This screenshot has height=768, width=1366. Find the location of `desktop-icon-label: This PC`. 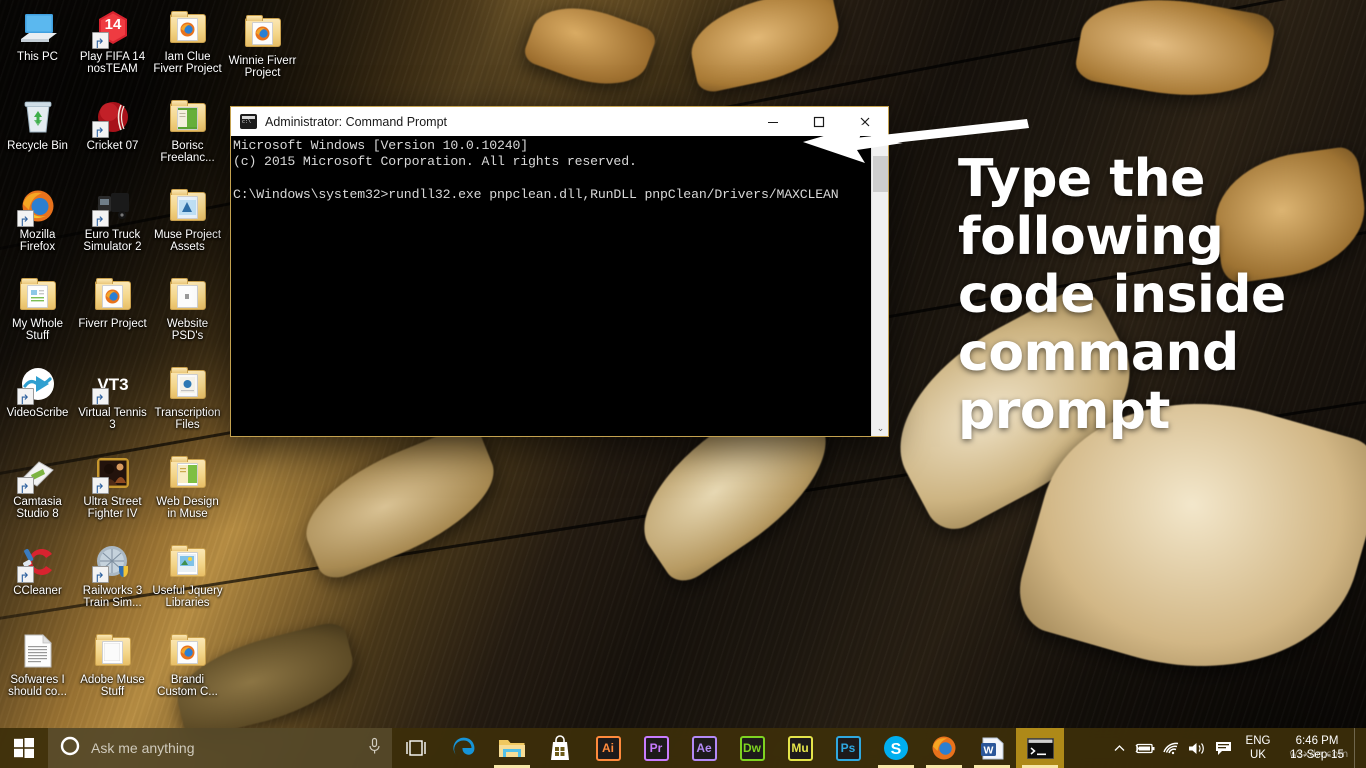

desktop-icon-label: This PC is located at coordinates (37, 57).